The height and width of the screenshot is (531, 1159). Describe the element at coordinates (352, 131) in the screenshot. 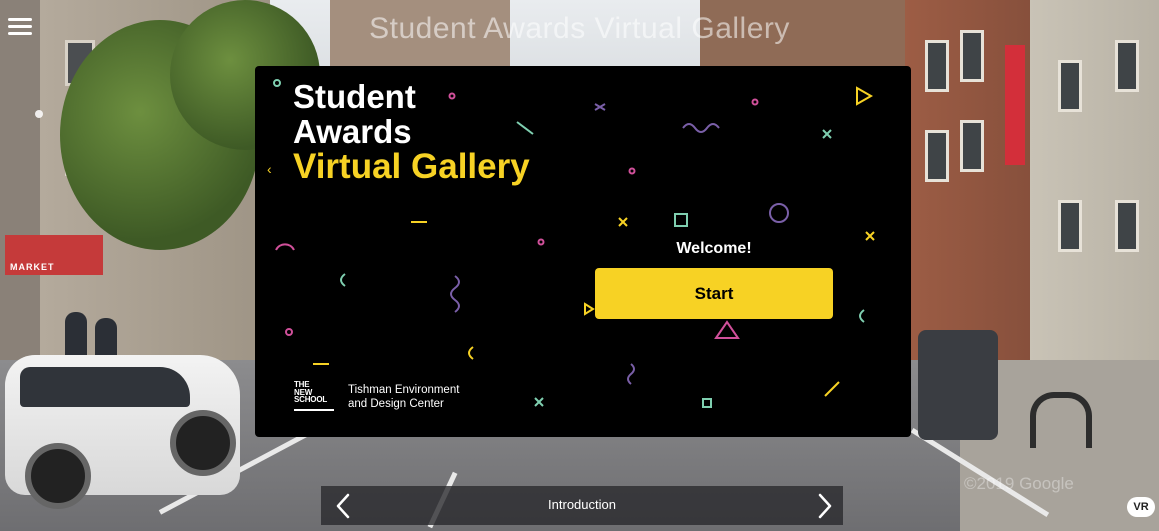

I see `title-line-awards: Awards` at that location.